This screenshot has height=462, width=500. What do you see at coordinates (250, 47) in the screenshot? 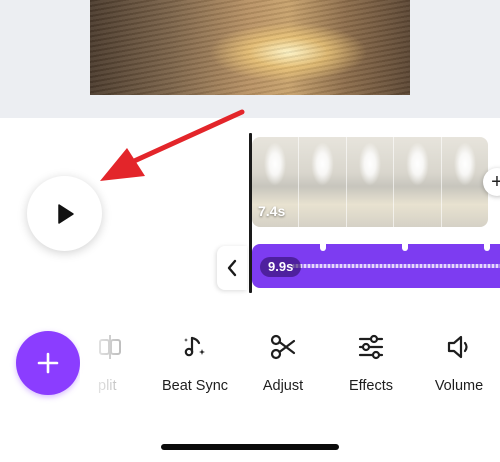
I see `video-preview-frame` at bounding box center [250, 47].